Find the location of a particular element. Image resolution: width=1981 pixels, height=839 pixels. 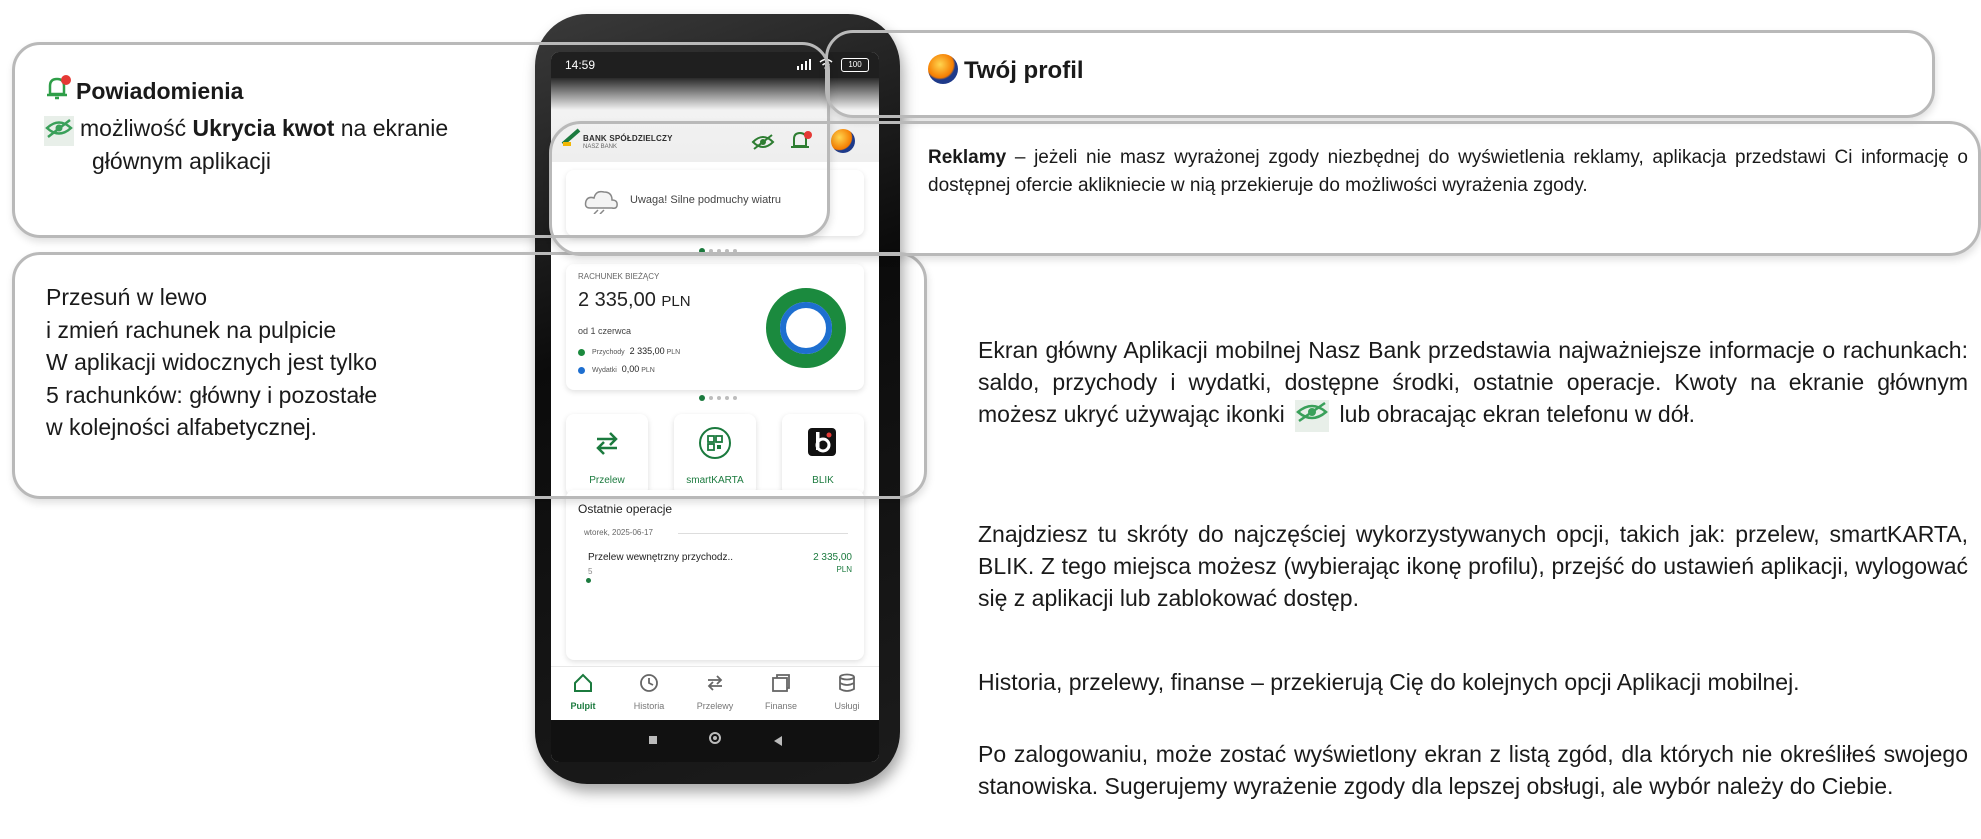

nav-label: Historia is located at coordinates (649, 706).